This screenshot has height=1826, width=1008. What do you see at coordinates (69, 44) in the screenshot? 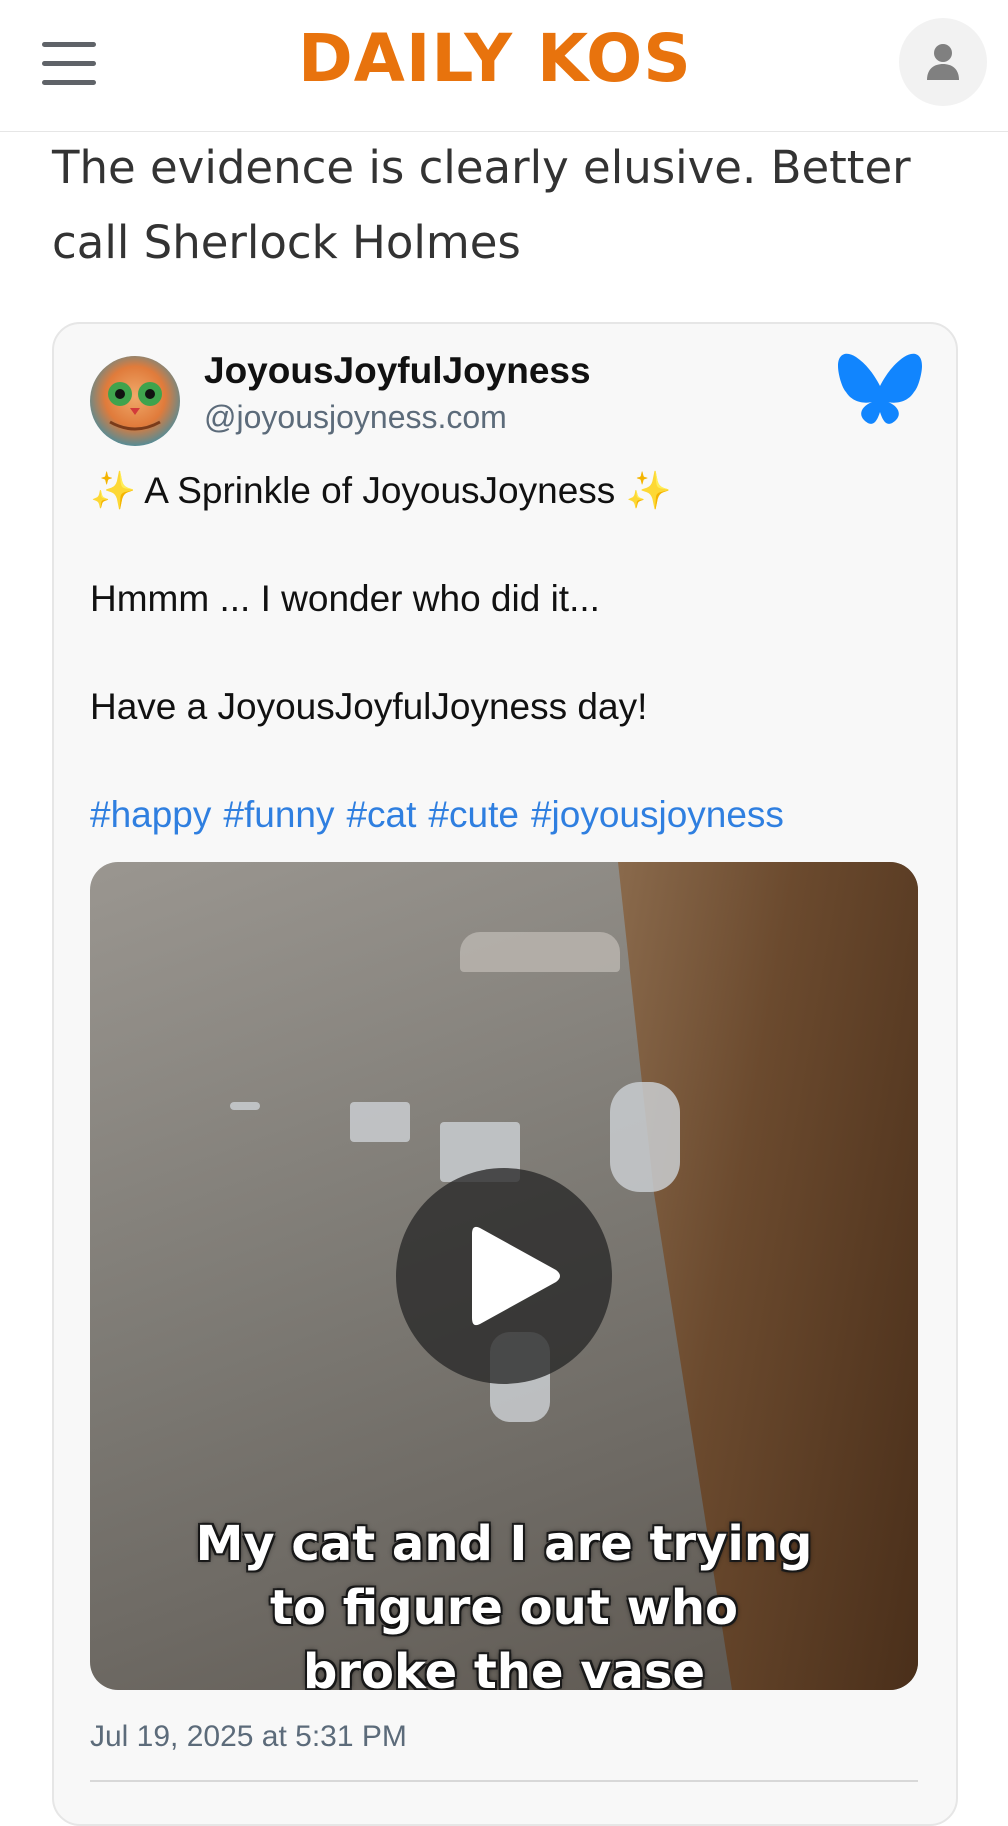
I see `menu-bar-top` at bounding box center [69, 44].